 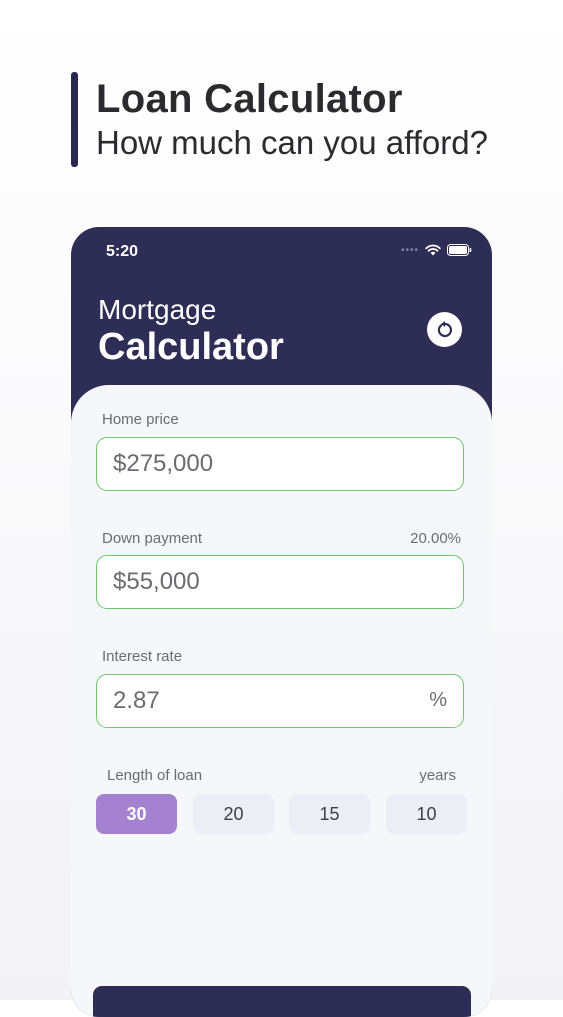 I want to click on wifi-icon, so click(x=433, y=250).